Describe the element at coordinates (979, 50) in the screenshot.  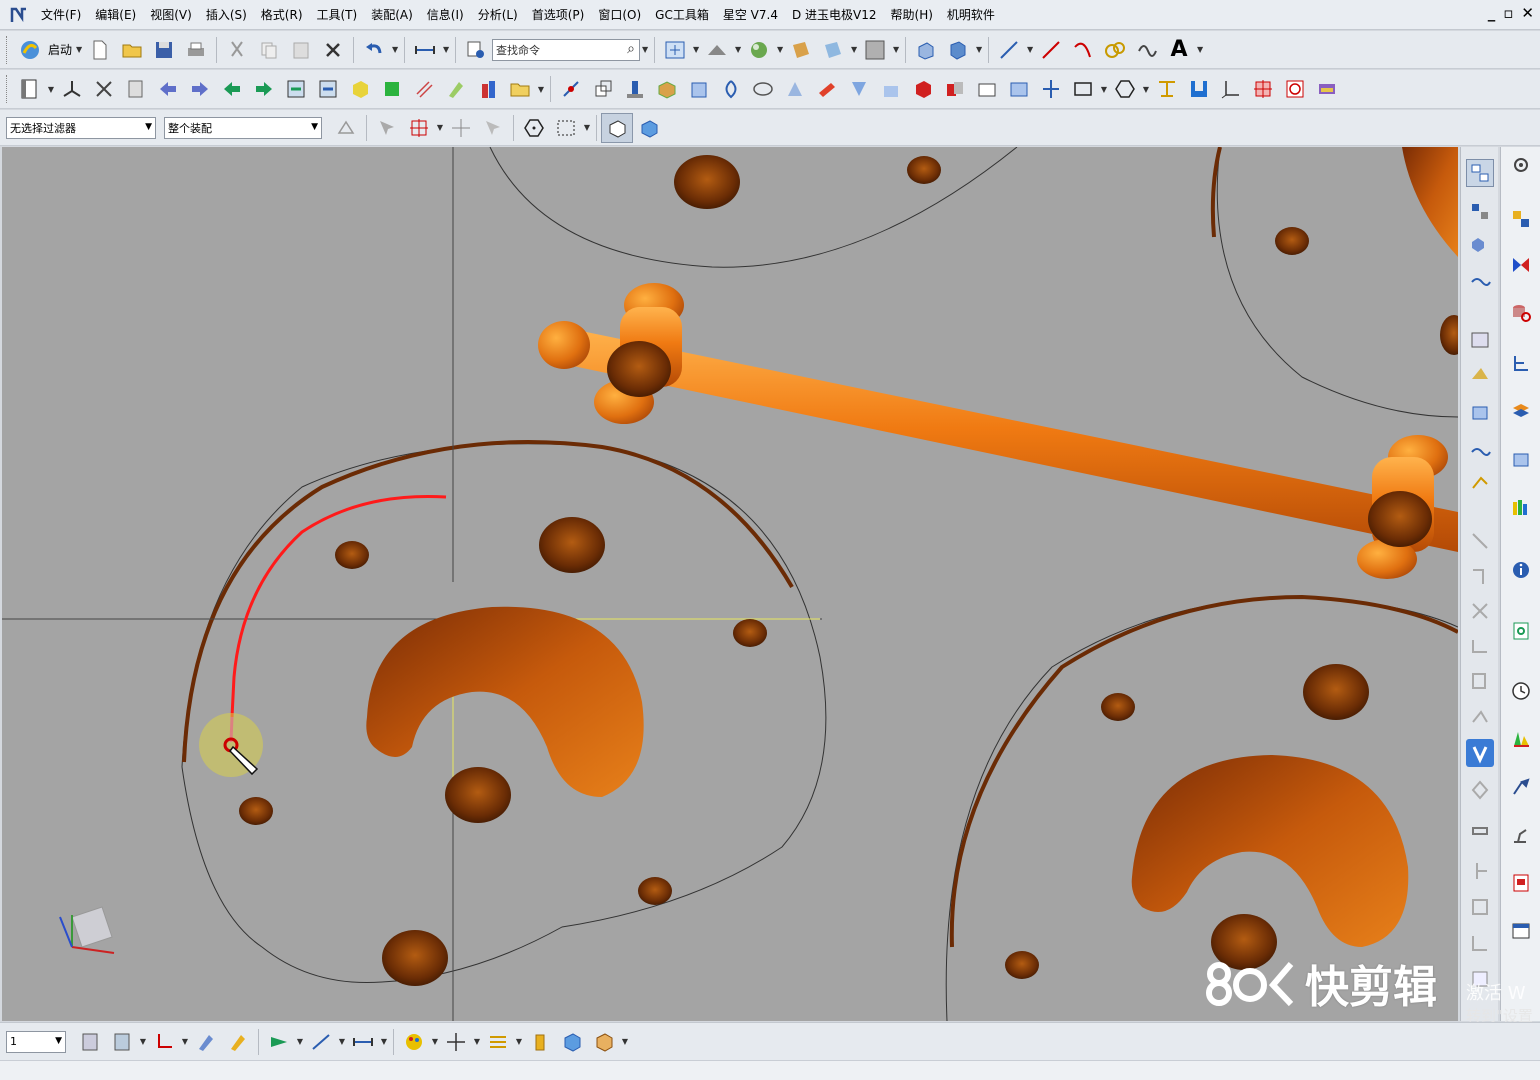
I see `feature-dropdown-icon: ▼` at that location.